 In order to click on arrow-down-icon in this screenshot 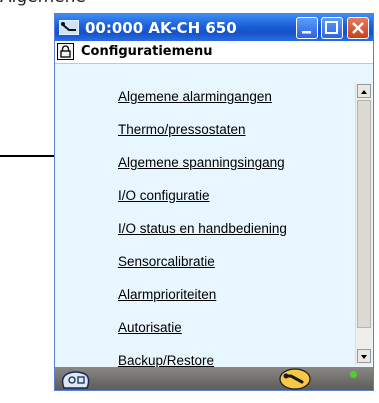, I will do `click(364, 357)`.